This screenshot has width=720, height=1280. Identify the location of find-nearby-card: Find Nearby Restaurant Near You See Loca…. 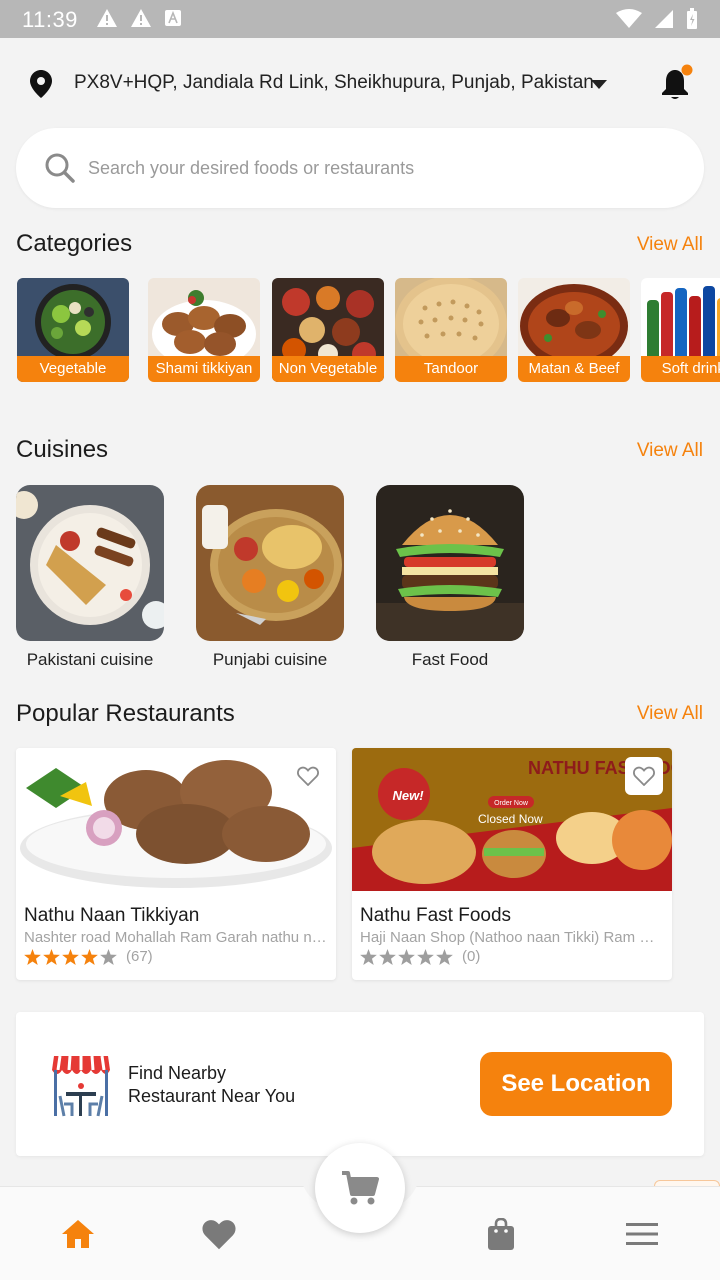
(360, 1084).